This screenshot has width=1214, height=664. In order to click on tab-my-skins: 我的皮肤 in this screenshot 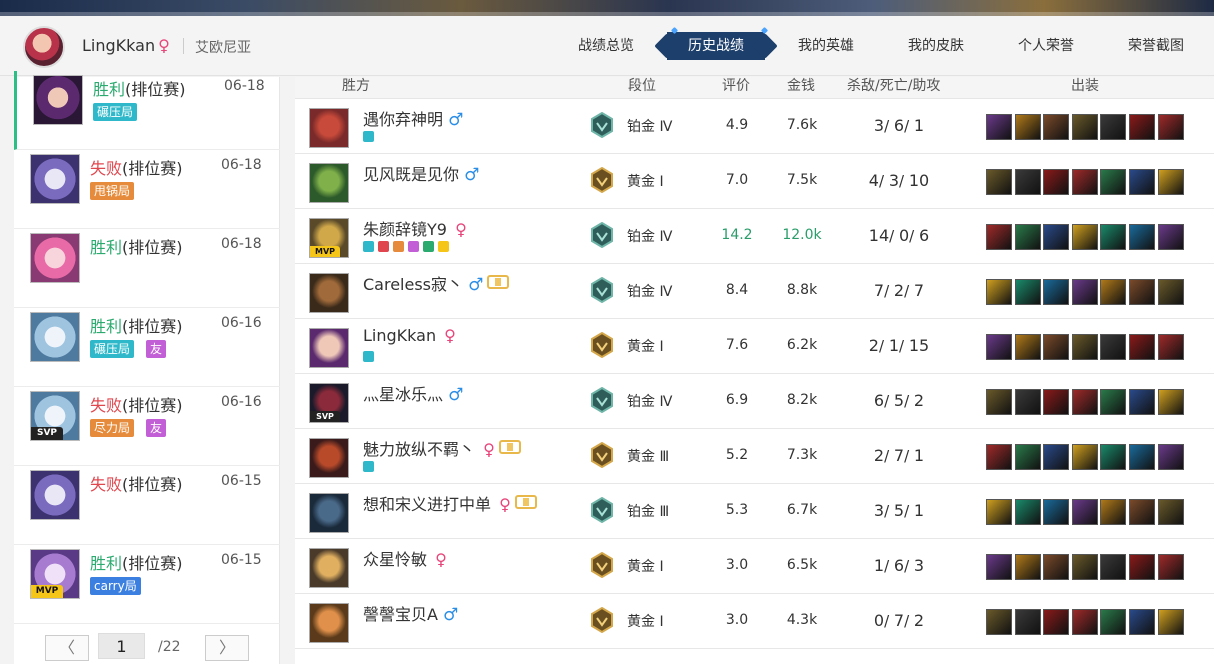, I will do `click(936, 46)`.